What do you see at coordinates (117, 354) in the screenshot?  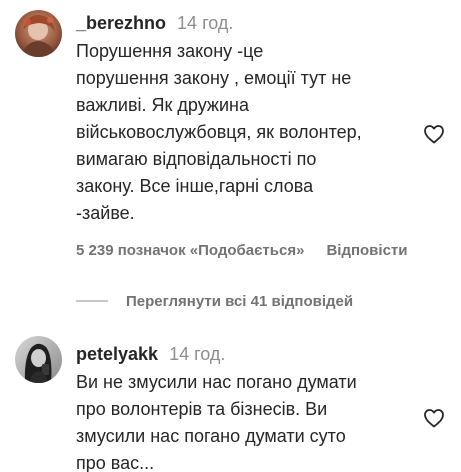 I see `username: petelyakk` at bounding box center [117, 354].